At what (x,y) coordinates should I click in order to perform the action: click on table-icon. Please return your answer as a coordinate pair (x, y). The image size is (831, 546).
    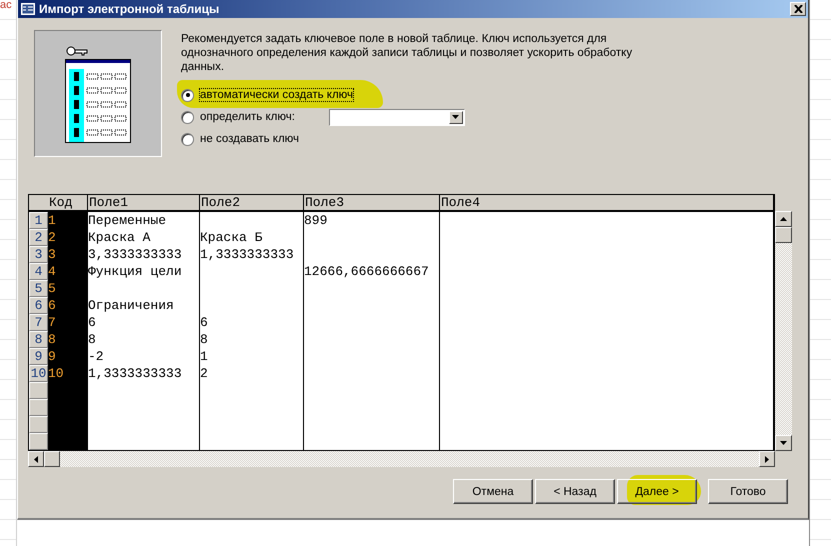
    Looking at the image, I should click on (28, 9).